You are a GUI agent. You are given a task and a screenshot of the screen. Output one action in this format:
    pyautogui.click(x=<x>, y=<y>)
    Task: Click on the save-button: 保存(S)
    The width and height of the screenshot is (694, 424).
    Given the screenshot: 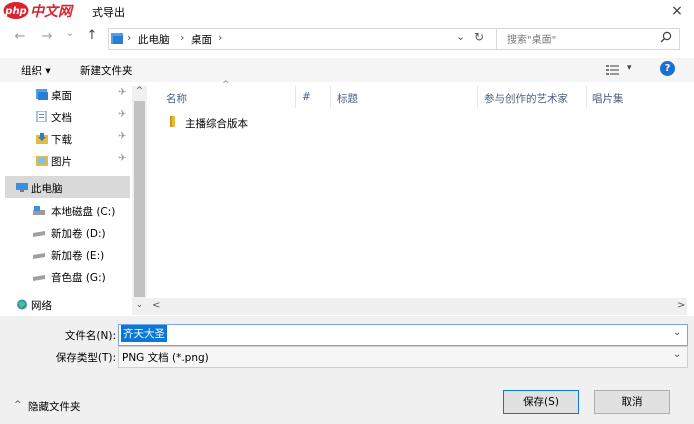 What is the action you would take?
    pyautogui.click(x=541, y=402)
    